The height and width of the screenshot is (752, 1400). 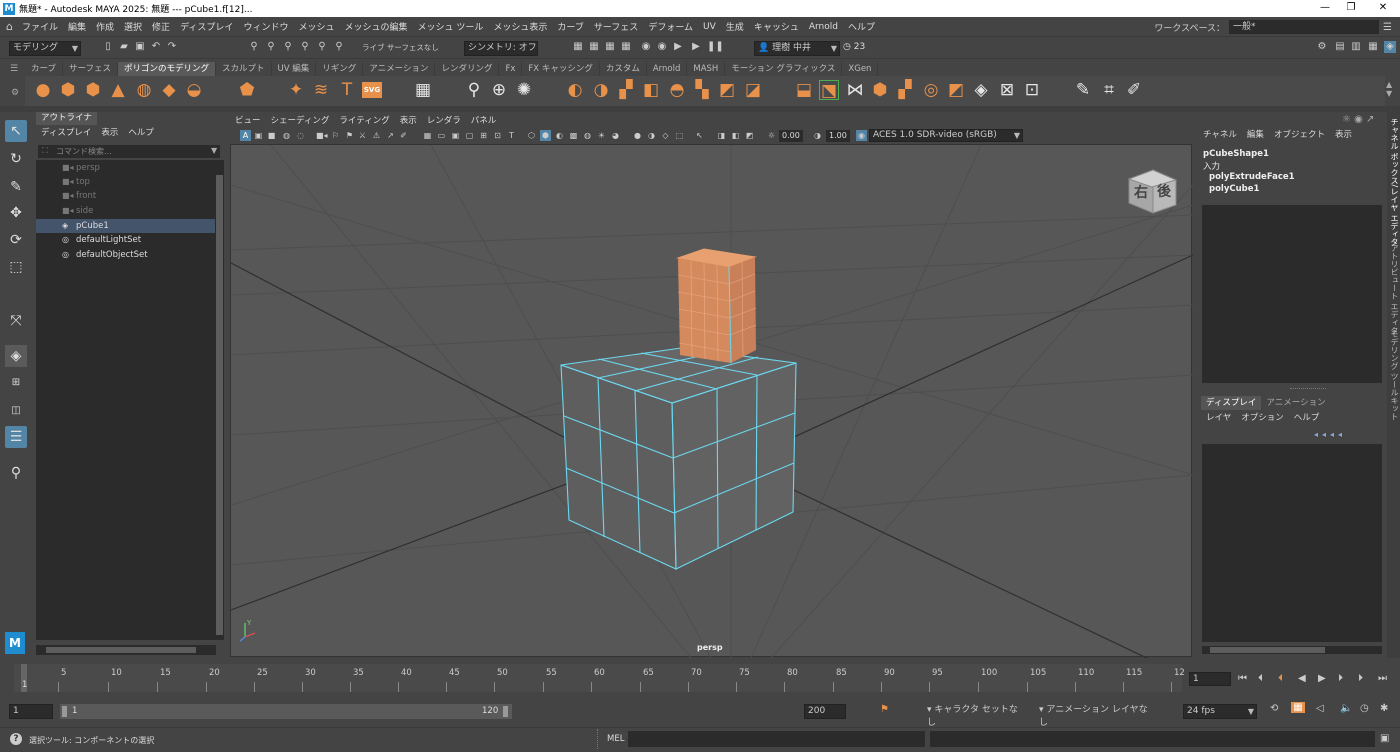 What do you see at coordinates (214, 150) in the screenshot?
I see `chevron-down-icon: ▼` at bounding box center [214, 150].